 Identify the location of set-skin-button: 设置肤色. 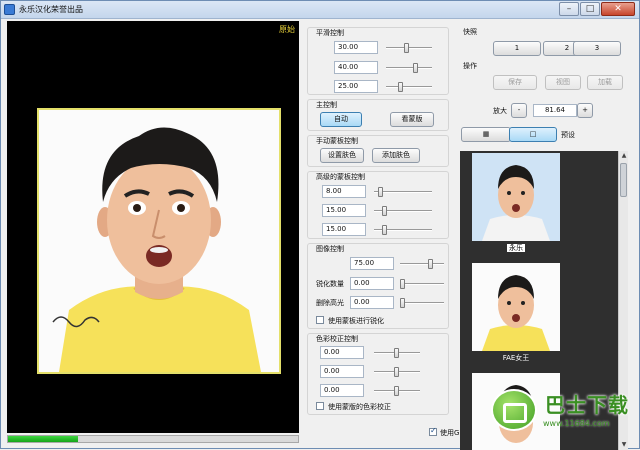
(342, 155).